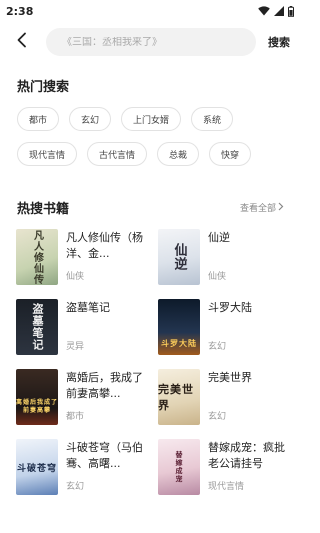 The width and height of the screenshot is (320, 533). Describe the element at coordinates (230, 377) in the screenshot. I see `book-title: 完美世界` at that location.